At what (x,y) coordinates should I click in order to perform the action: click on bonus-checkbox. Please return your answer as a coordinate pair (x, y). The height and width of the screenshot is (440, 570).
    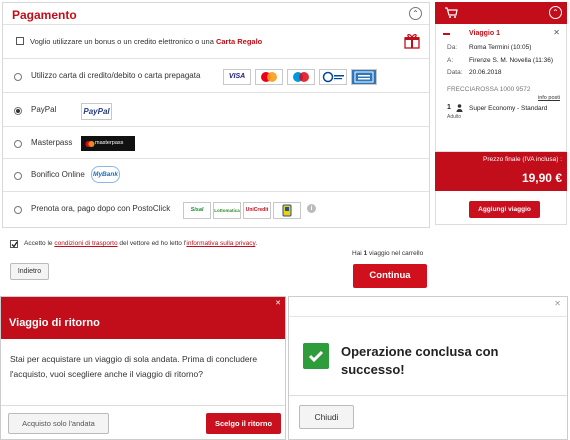
    Looking at the image, I should click on (20, 41).